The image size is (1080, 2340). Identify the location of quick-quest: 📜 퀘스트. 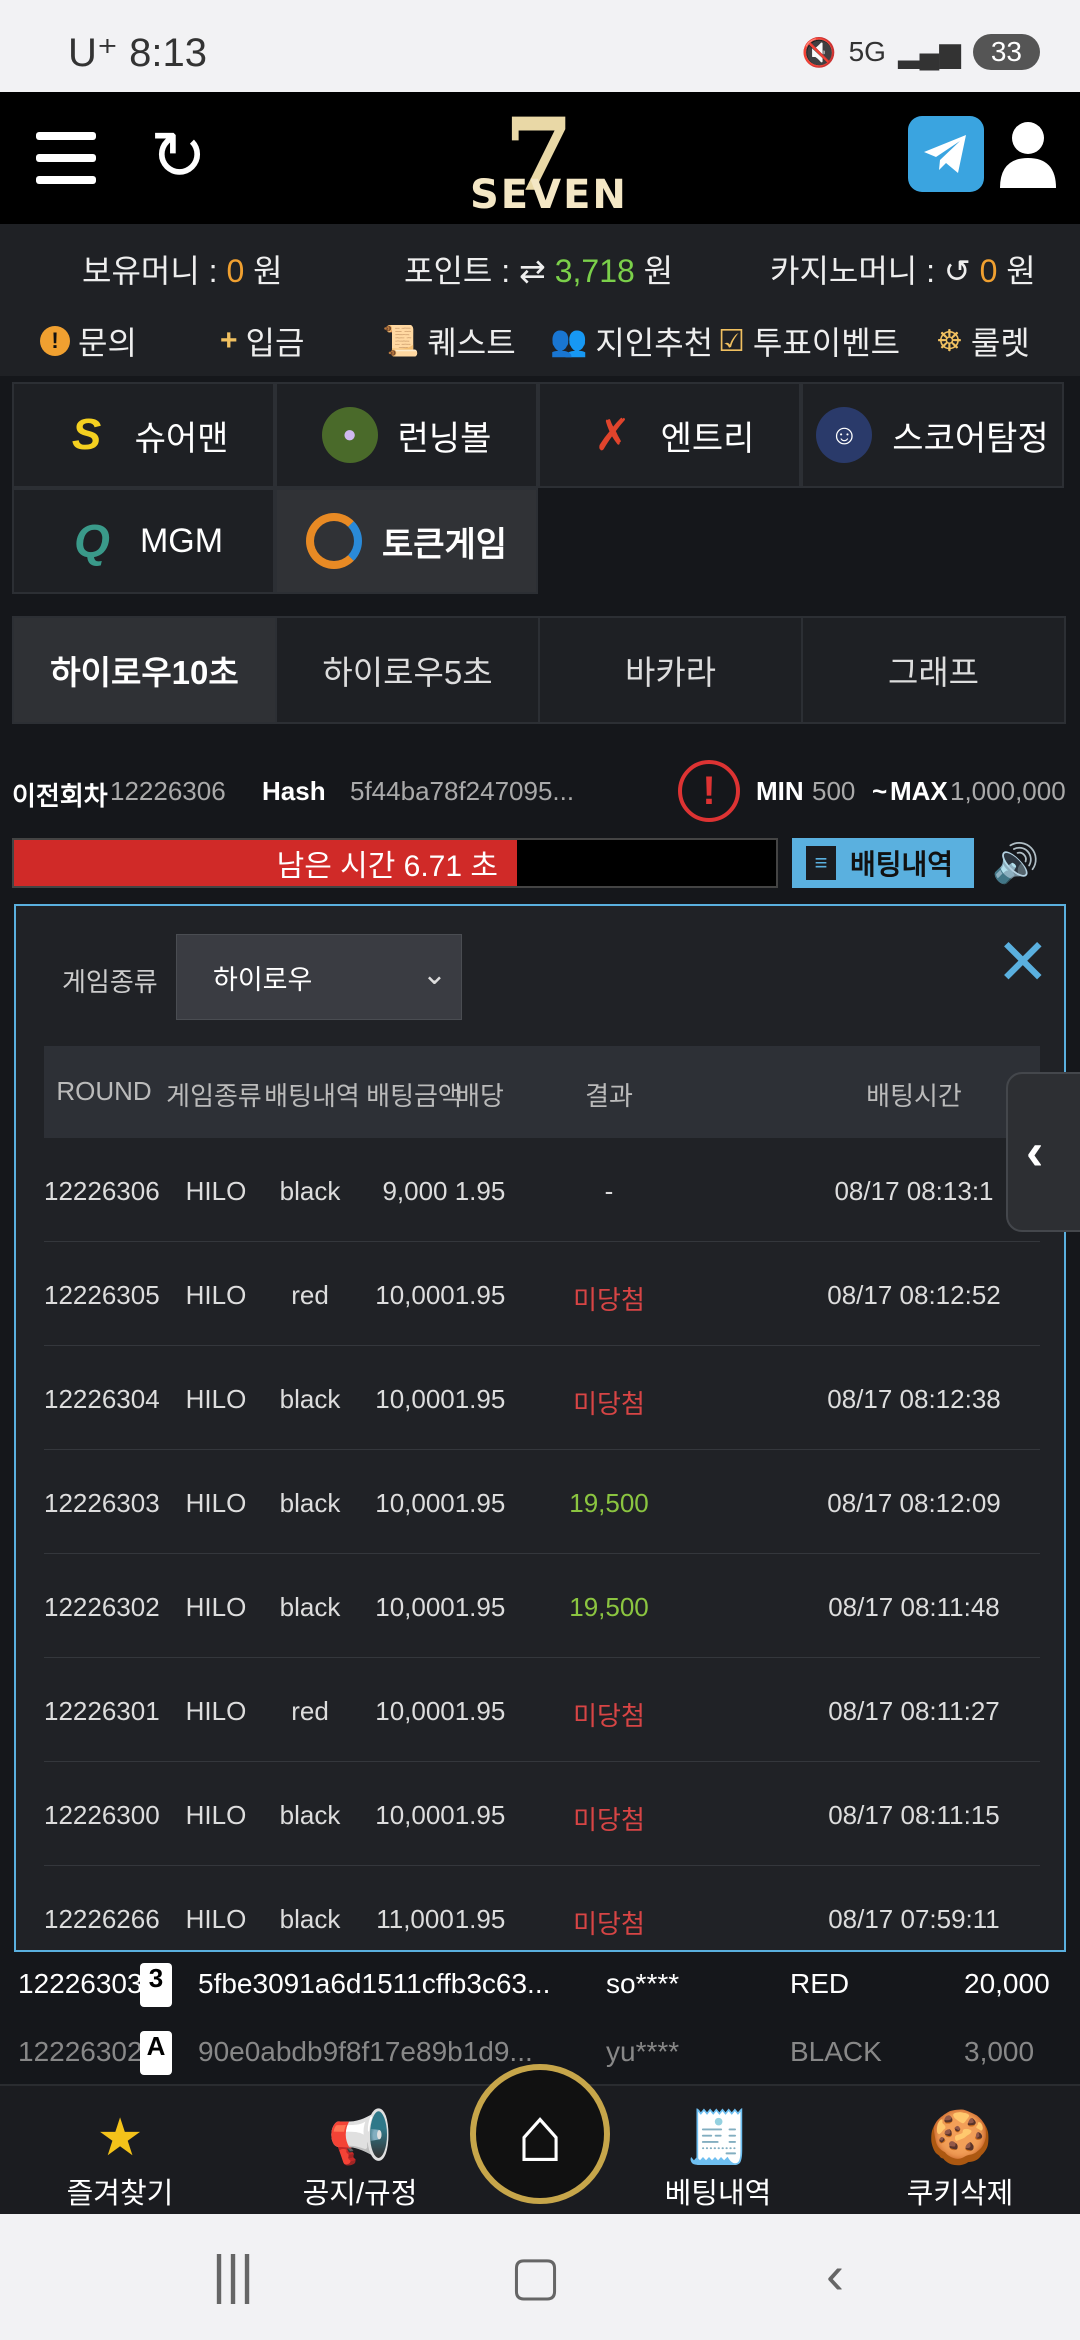
(449, 341).